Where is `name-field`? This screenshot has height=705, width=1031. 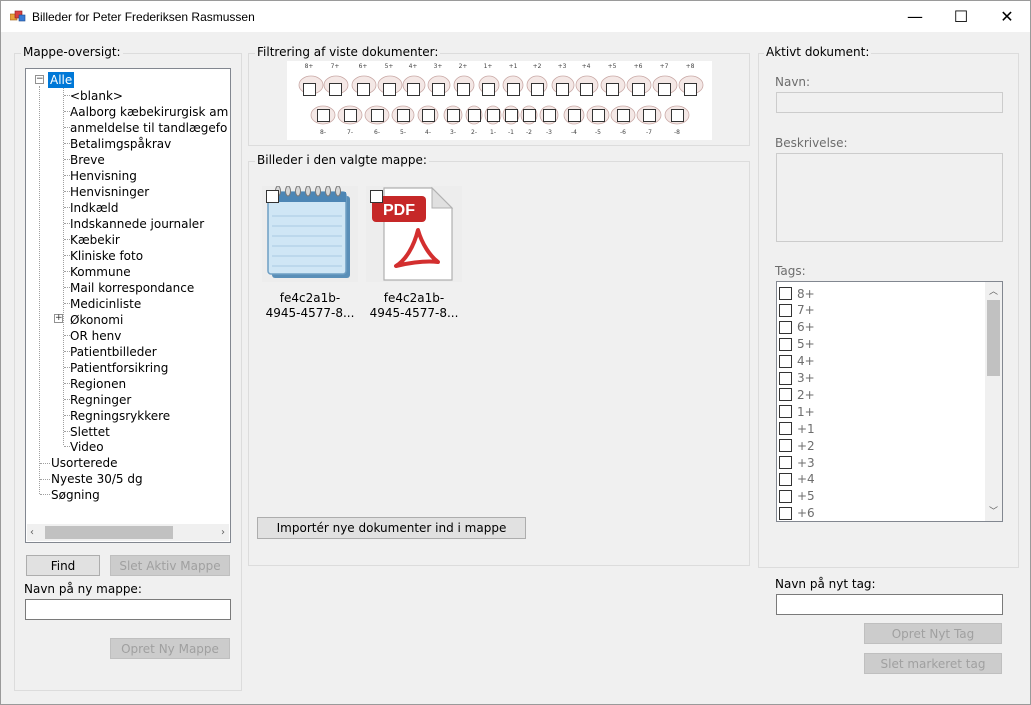 name-field is located at coordinates (889, 102).